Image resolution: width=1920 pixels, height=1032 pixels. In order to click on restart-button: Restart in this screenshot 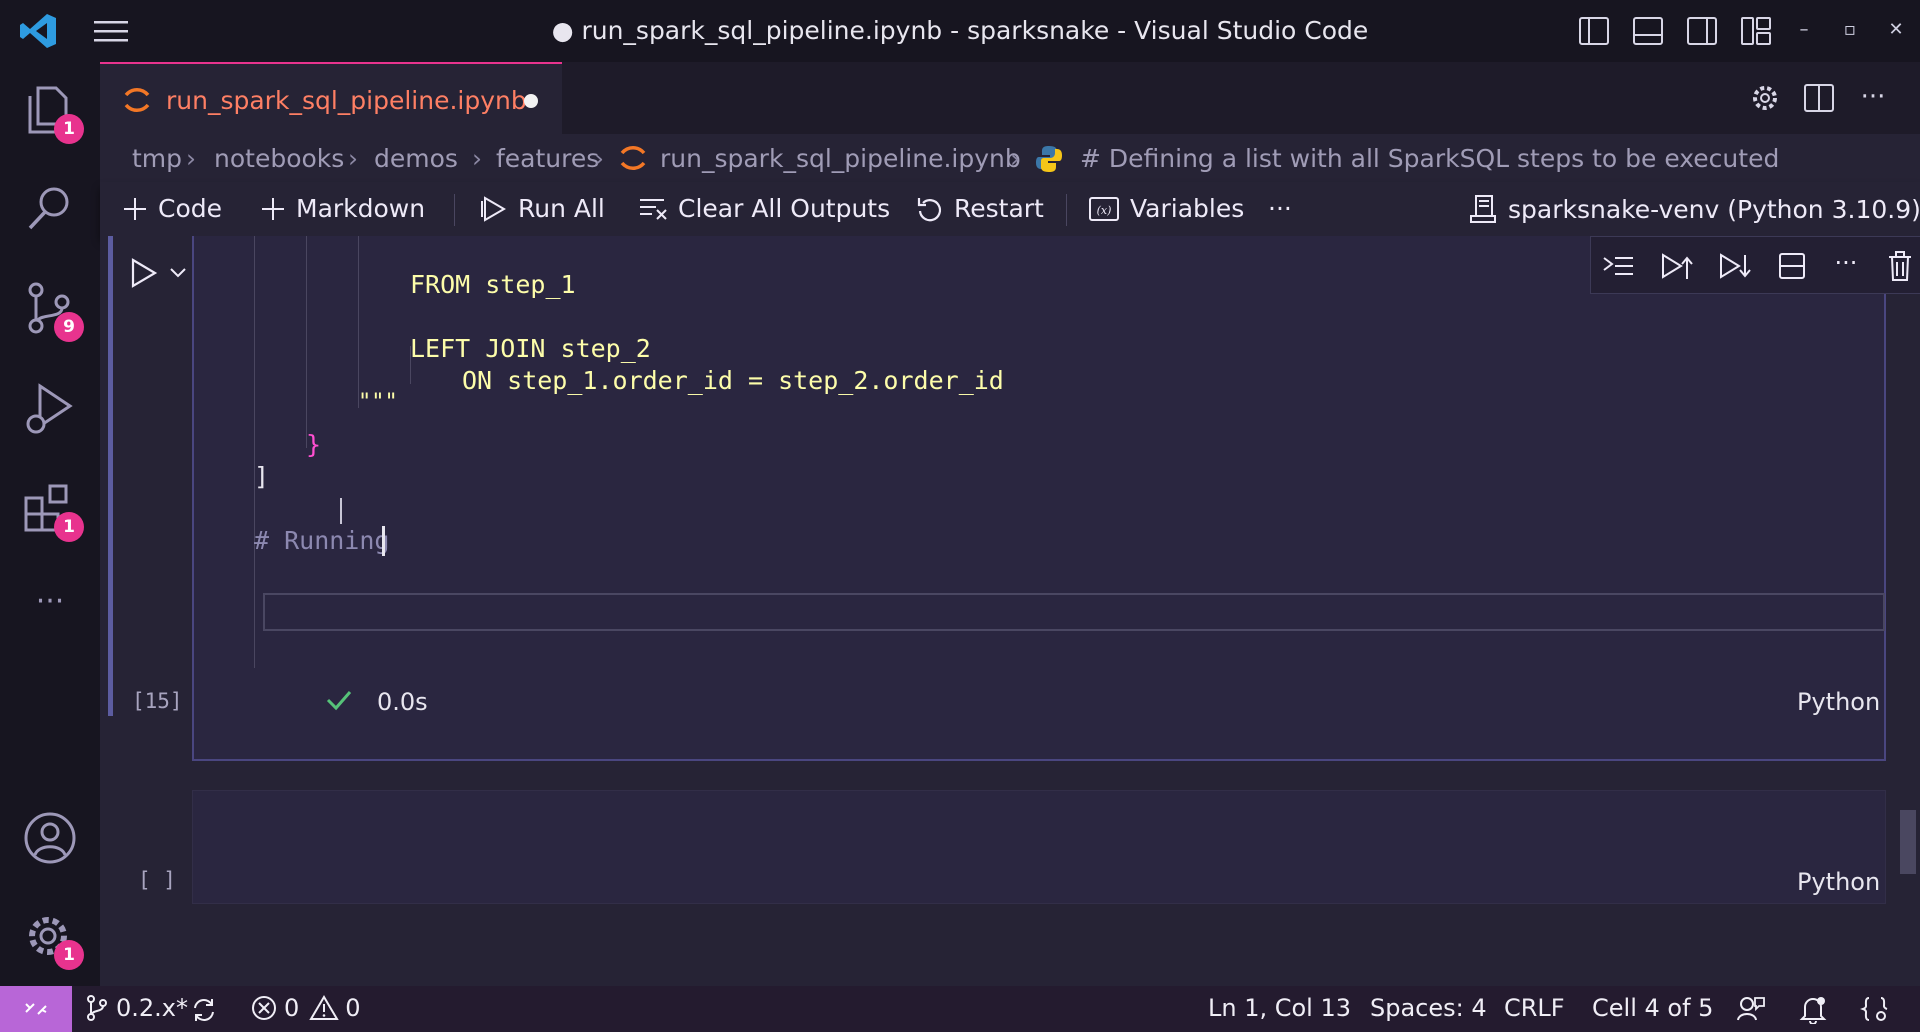, I will do `click(980, 208)`.